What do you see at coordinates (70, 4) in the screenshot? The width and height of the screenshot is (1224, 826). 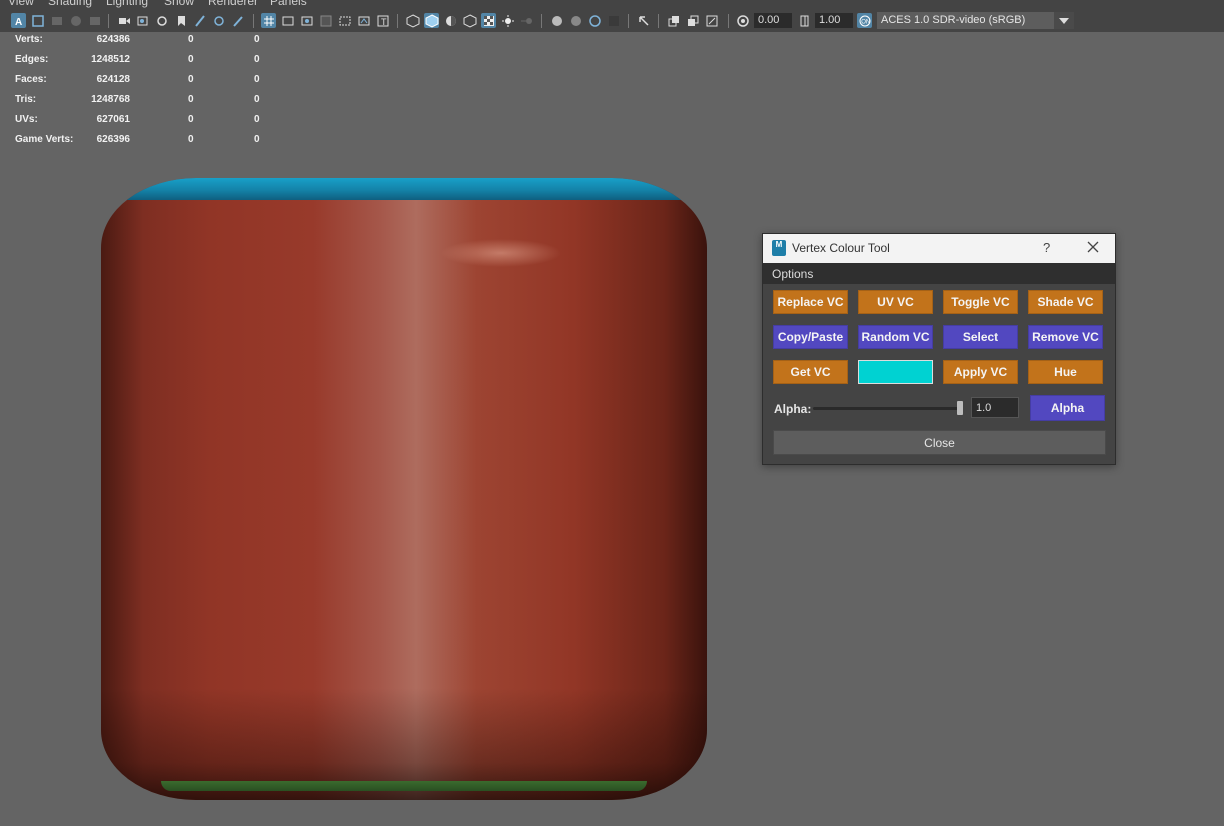 I see `menu-shading: Shading` at bounding box center [70, 4].